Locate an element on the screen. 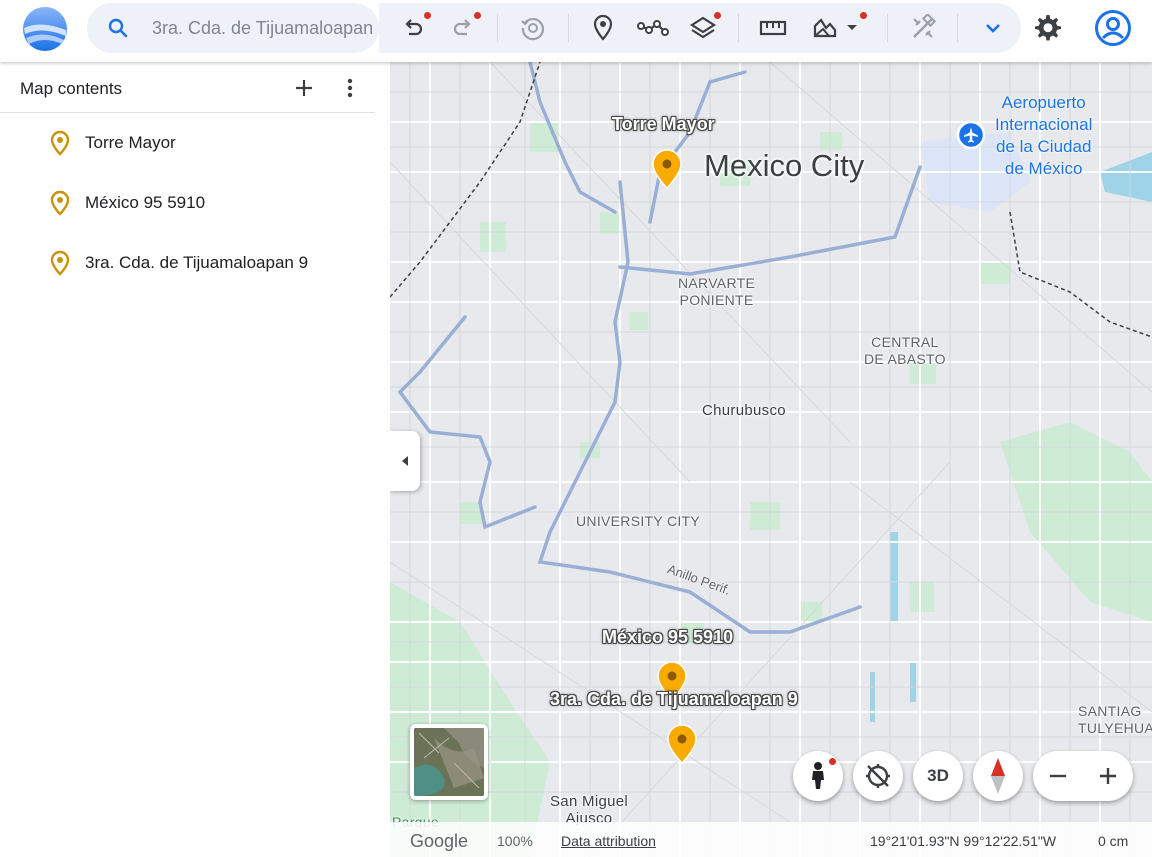  neighborhood-label: UNIVERSITY CITY is located at coordinates (638, 521).